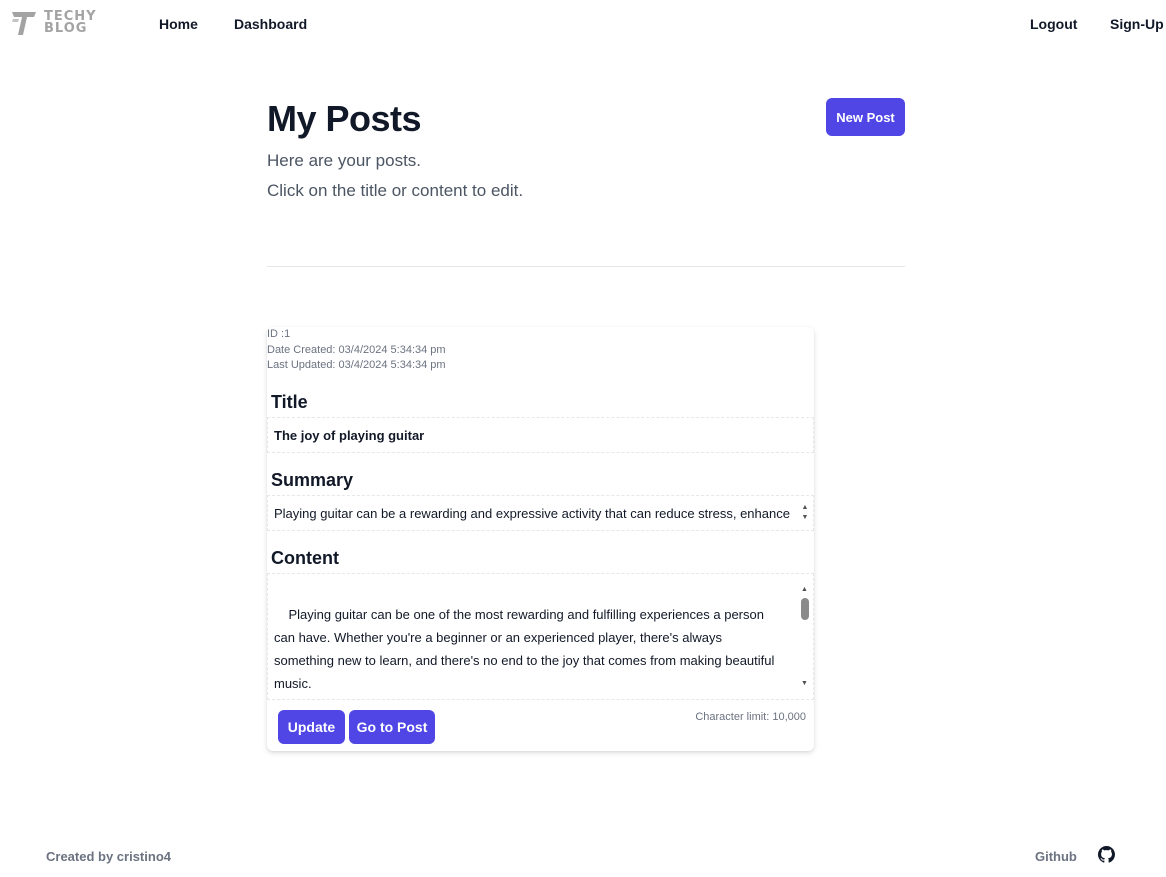  What do you see at coordinates (805, 508) in the screenshot?
I see `scroll-up-icon: ▲` at bounding box center [805, 508].